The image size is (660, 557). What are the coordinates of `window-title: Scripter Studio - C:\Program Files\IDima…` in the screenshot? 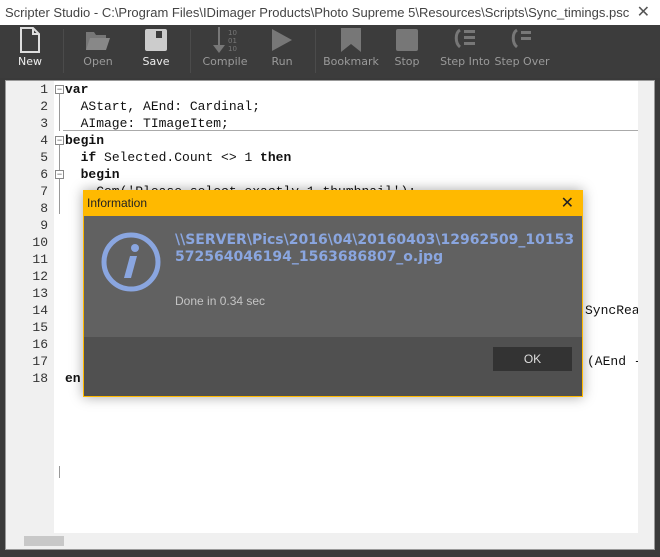 It's located at (317, 12).